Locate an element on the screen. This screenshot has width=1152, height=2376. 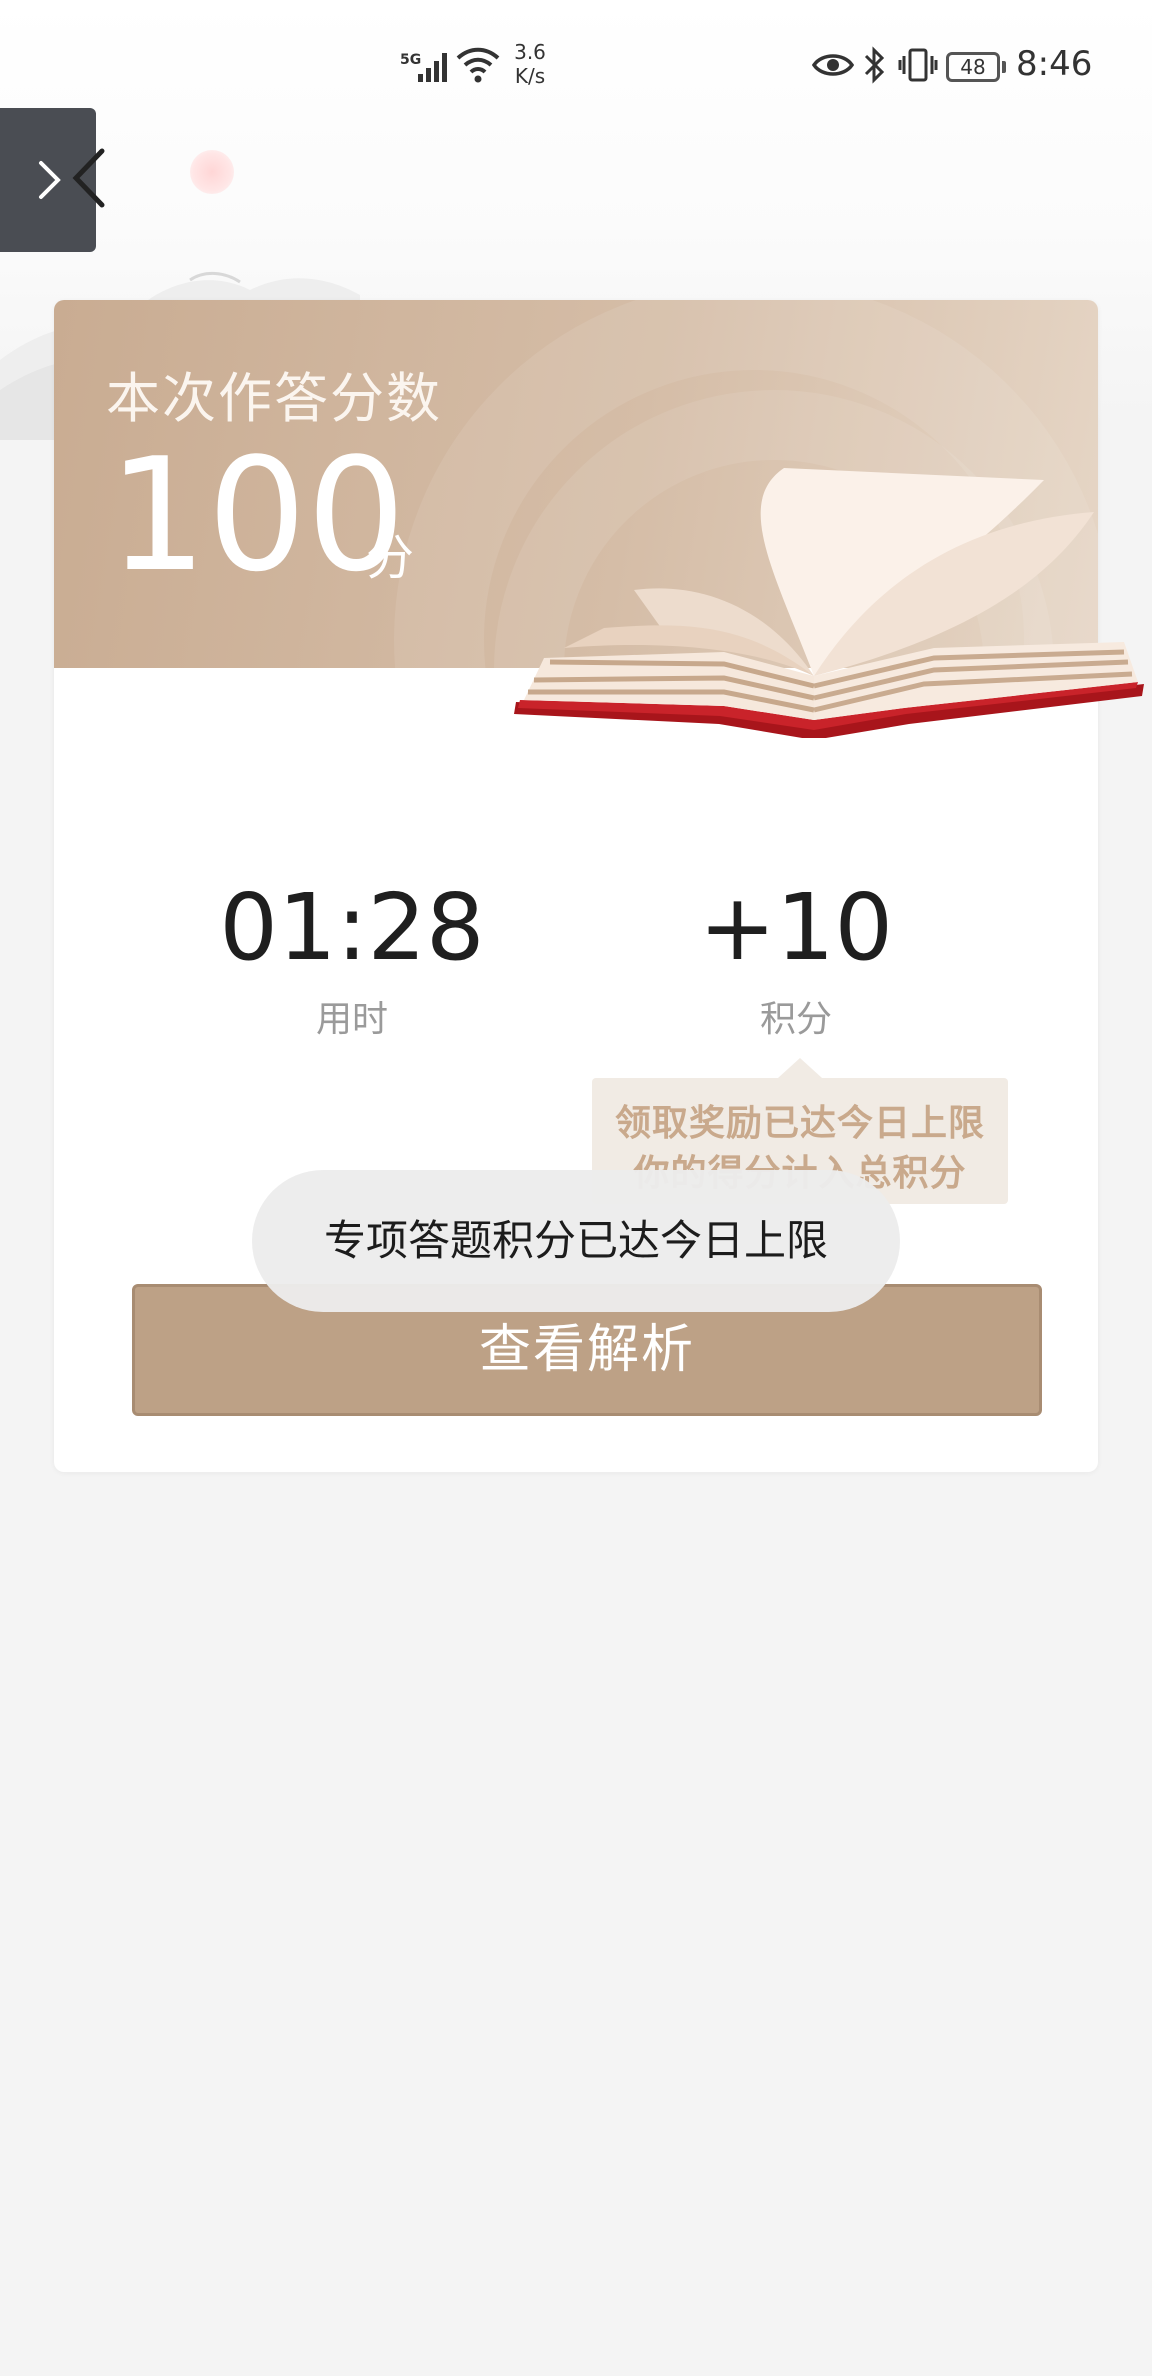
score-label: 本次作答分数 is located at coordinates (274, 398).